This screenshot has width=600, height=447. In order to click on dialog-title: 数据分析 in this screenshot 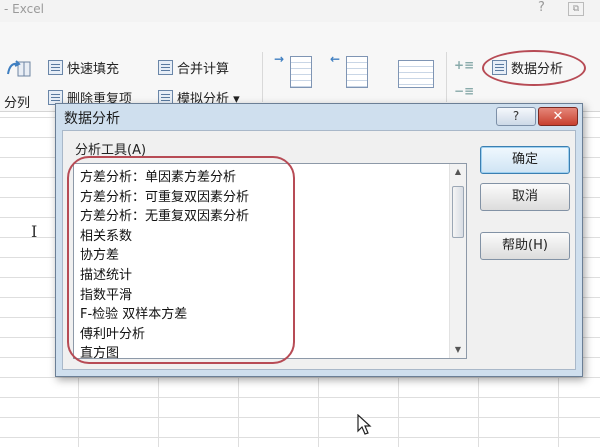, I will do `click(92, 119)`.